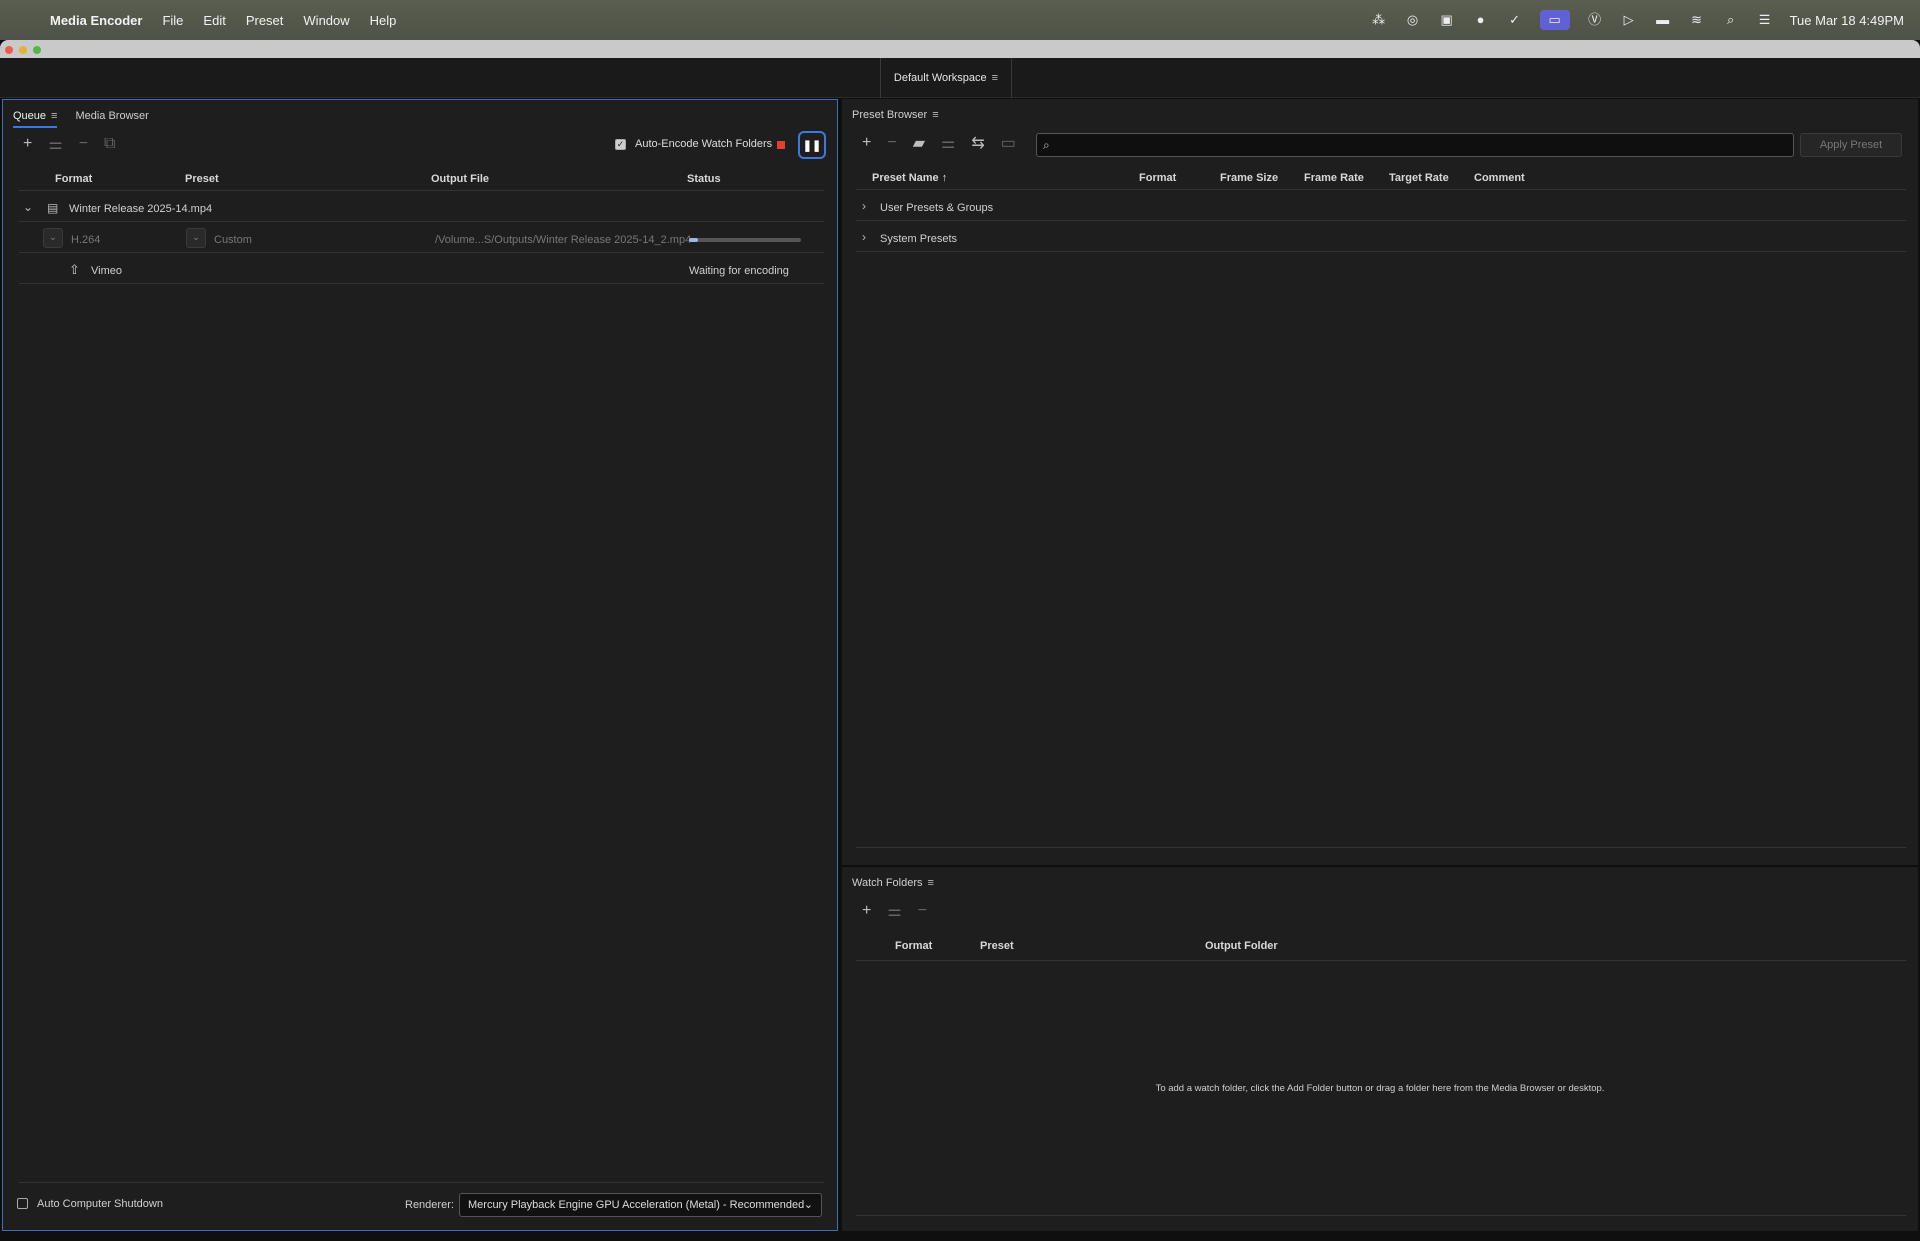 The width and height of the screenshot is (1920, 1241). What do you see at coordinates (1334, 178) in the screenshot?
I see `column-frame-rate: Frame Rate` at bounding box center [1334, 178].